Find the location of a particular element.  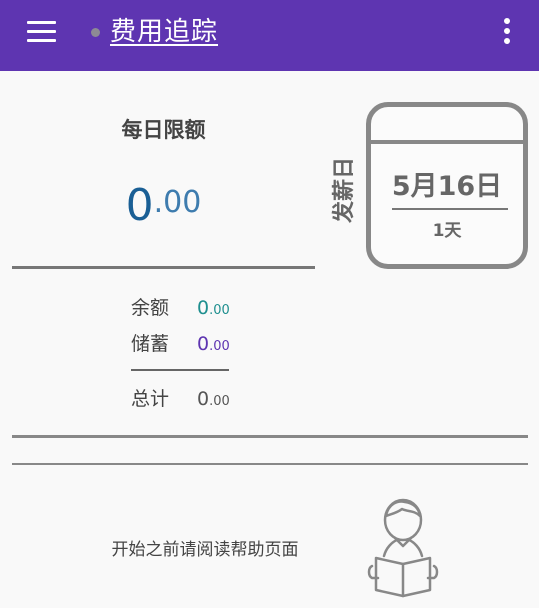

daily-limit-value: 0.00 is located at coordinates (163, 210).